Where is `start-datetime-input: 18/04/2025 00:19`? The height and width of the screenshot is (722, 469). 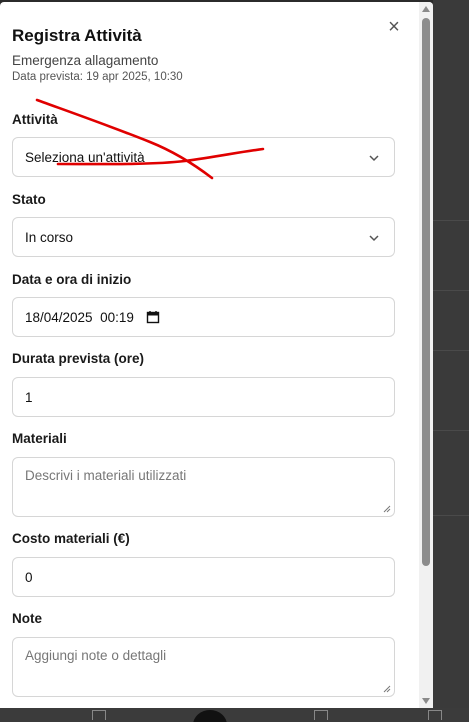 start-datetime-input: 18/04/2025 00:19 is located at coordinates (203, 317).